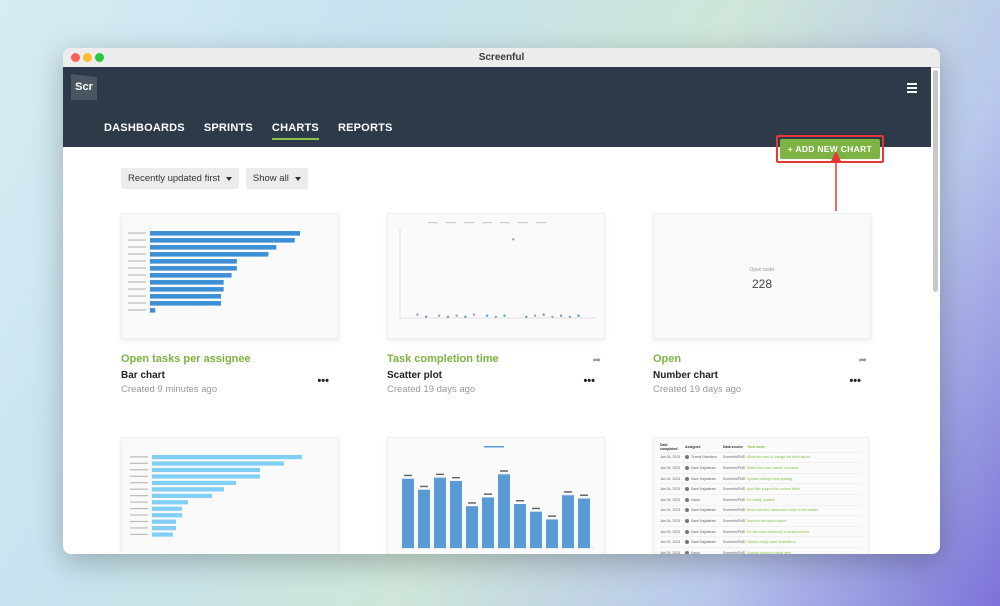 The height and width of the screenshot is (606, 1000). Describe the element at coordinates (295, 131) in the screenshot. I see `nav-charts: CHARTS` at that location.